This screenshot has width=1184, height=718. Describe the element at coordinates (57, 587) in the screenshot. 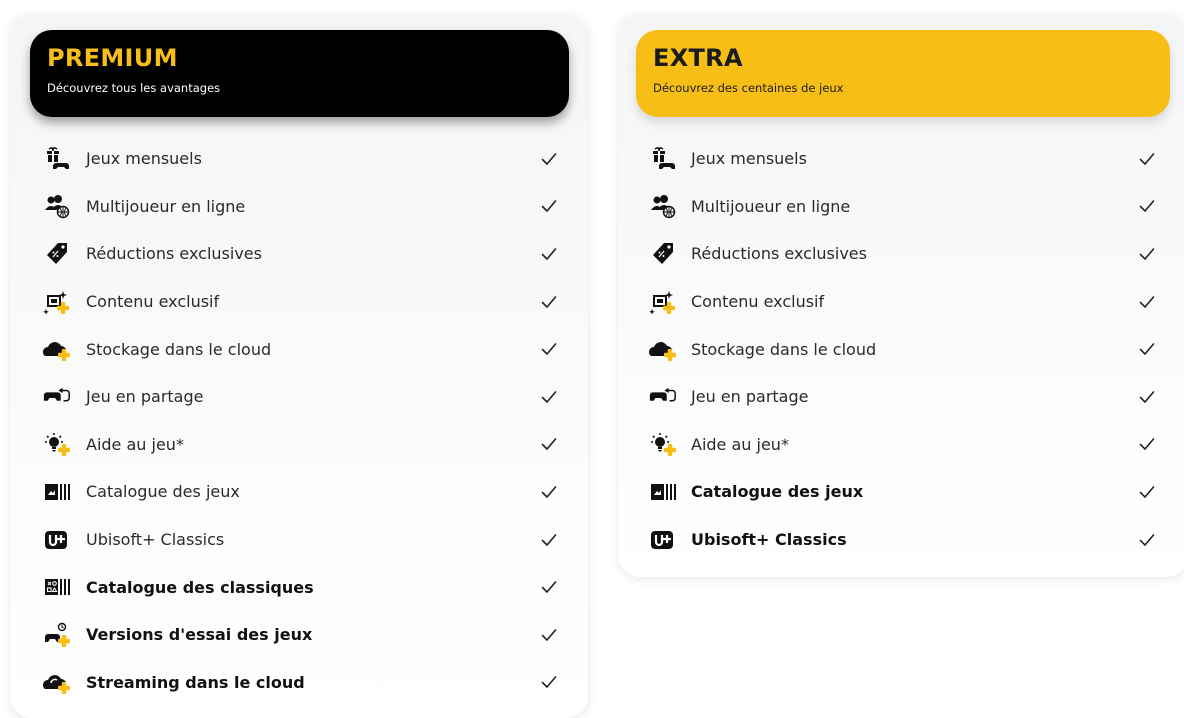

I see `classics-catalog-icon` at that location.